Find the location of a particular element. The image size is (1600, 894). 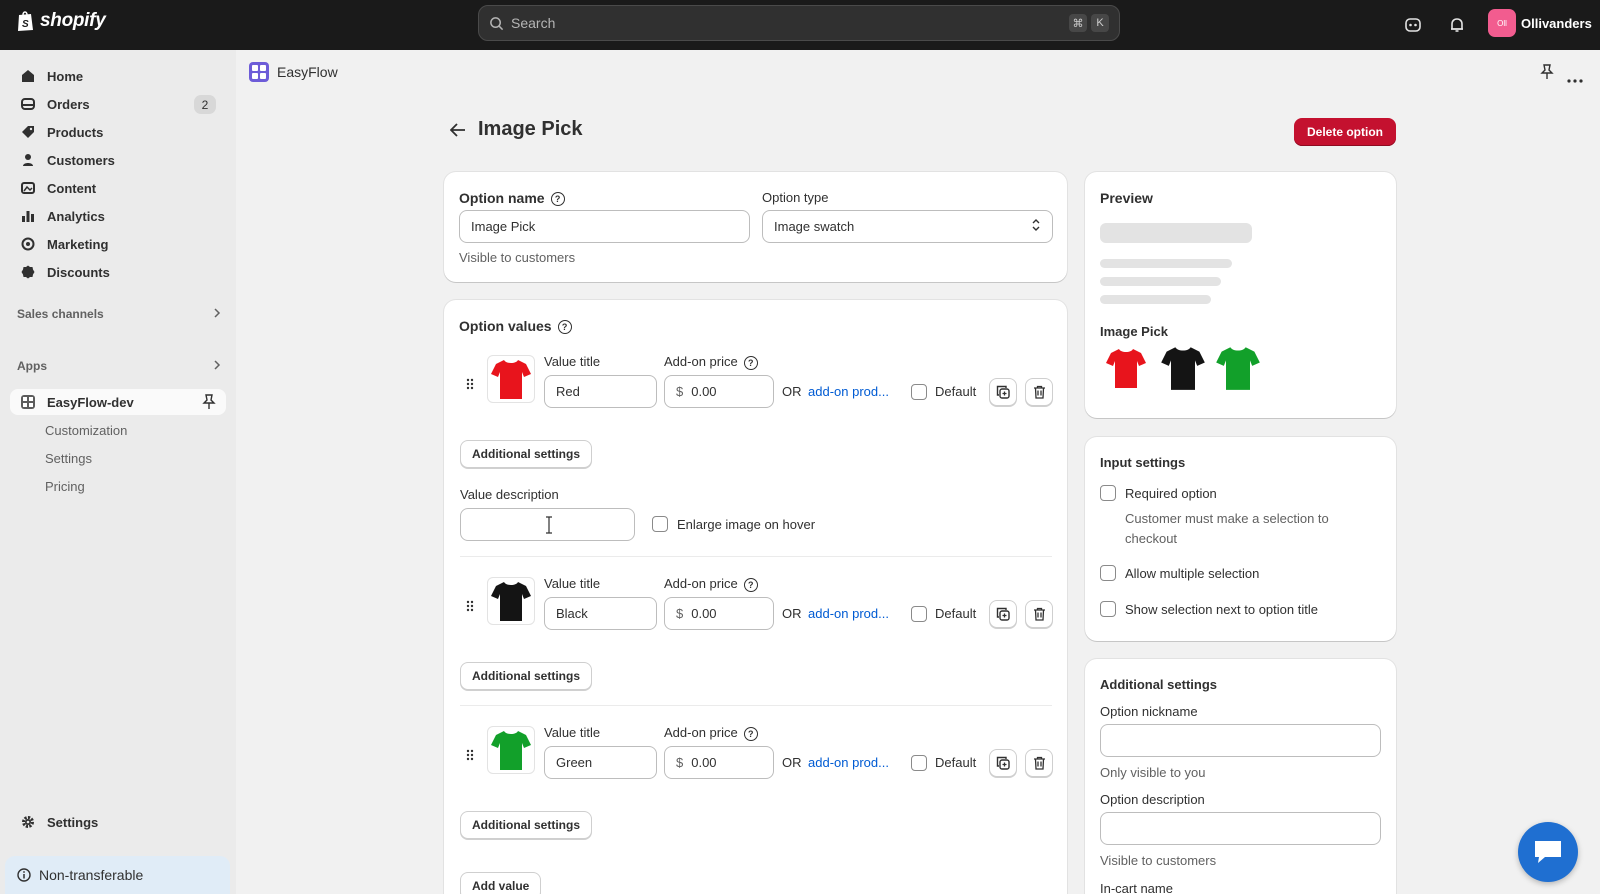

sidebar-item-marketing: Marketing is located at coordinates (118, 244).